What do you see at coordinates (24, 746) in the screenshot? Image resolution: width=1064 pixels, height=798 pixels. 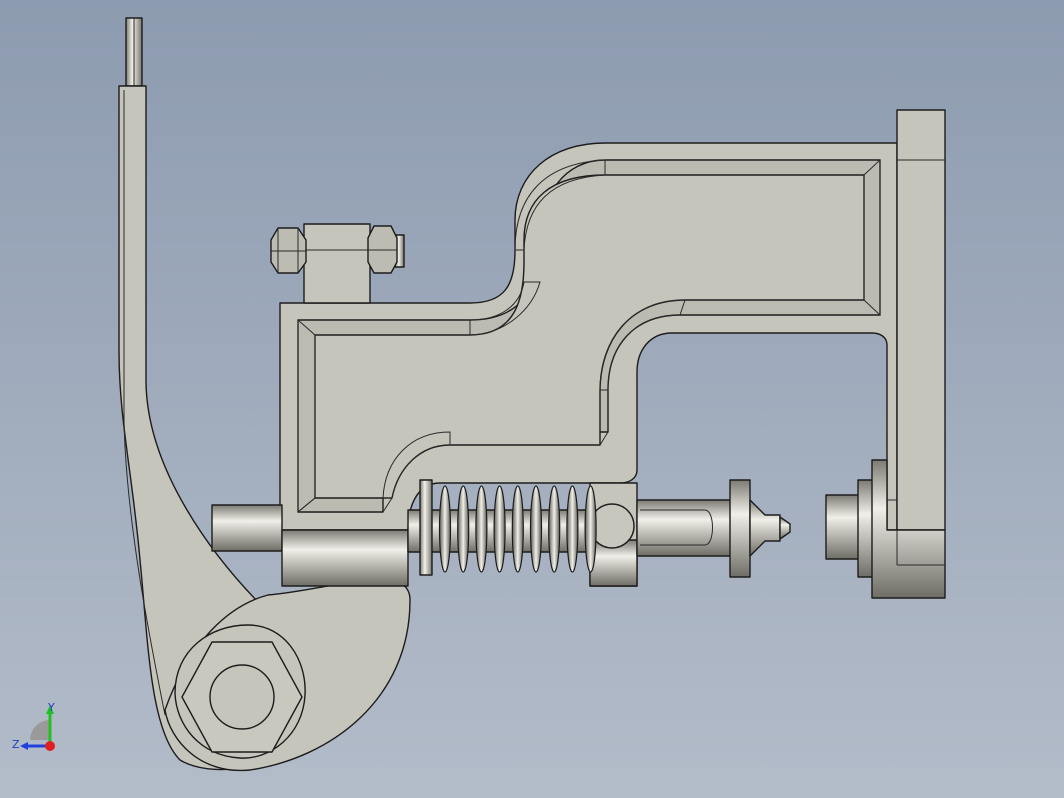 I see `triad-z-arrow` at bounding box center [24, 746].